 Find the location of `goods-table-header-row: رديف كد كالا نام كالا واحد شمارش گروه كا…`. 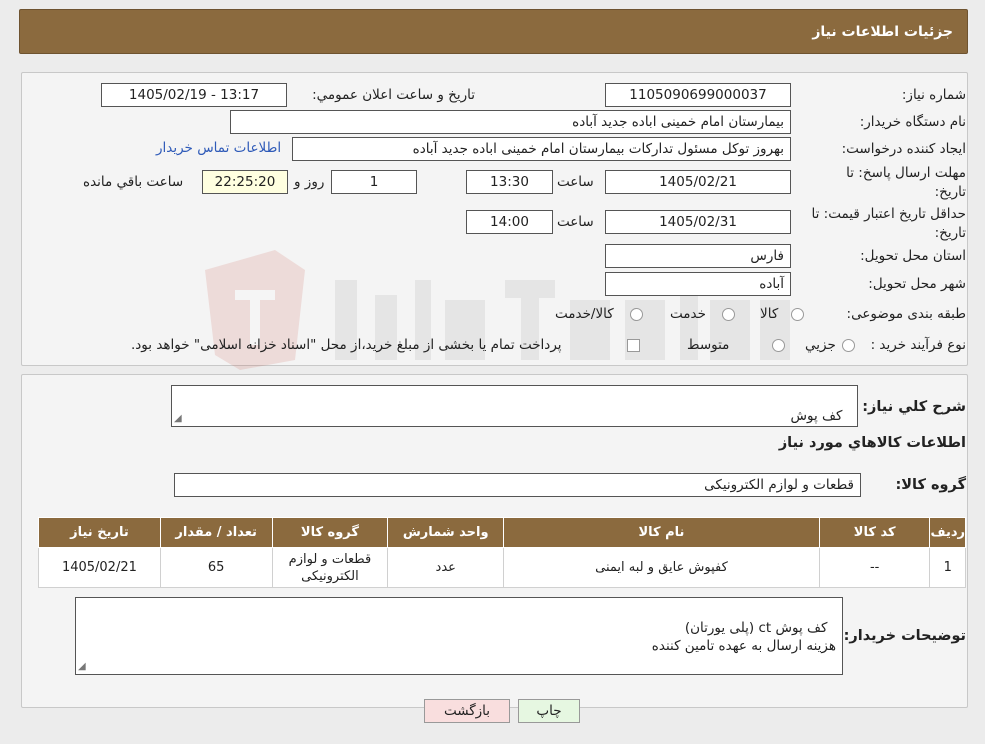

goods-table-header-row: رديف كد كالا نام كالا واحد شمارش گروه كا… is located at coordinates (502, 532).